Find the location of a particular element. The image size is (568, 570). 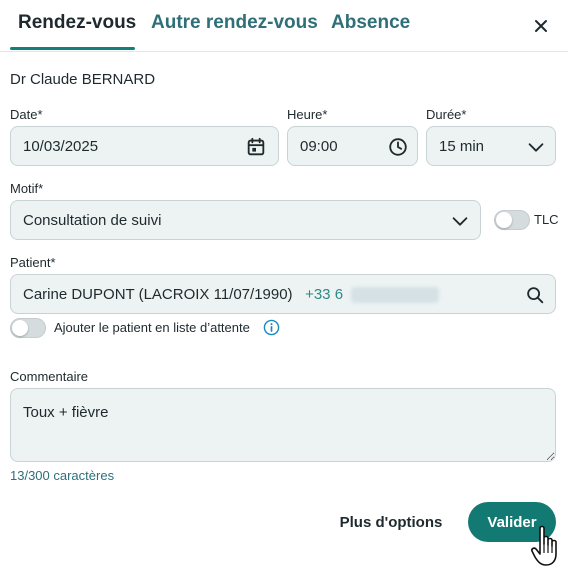

more-options-button: Plus d'options is located at coordinates (391, 522).